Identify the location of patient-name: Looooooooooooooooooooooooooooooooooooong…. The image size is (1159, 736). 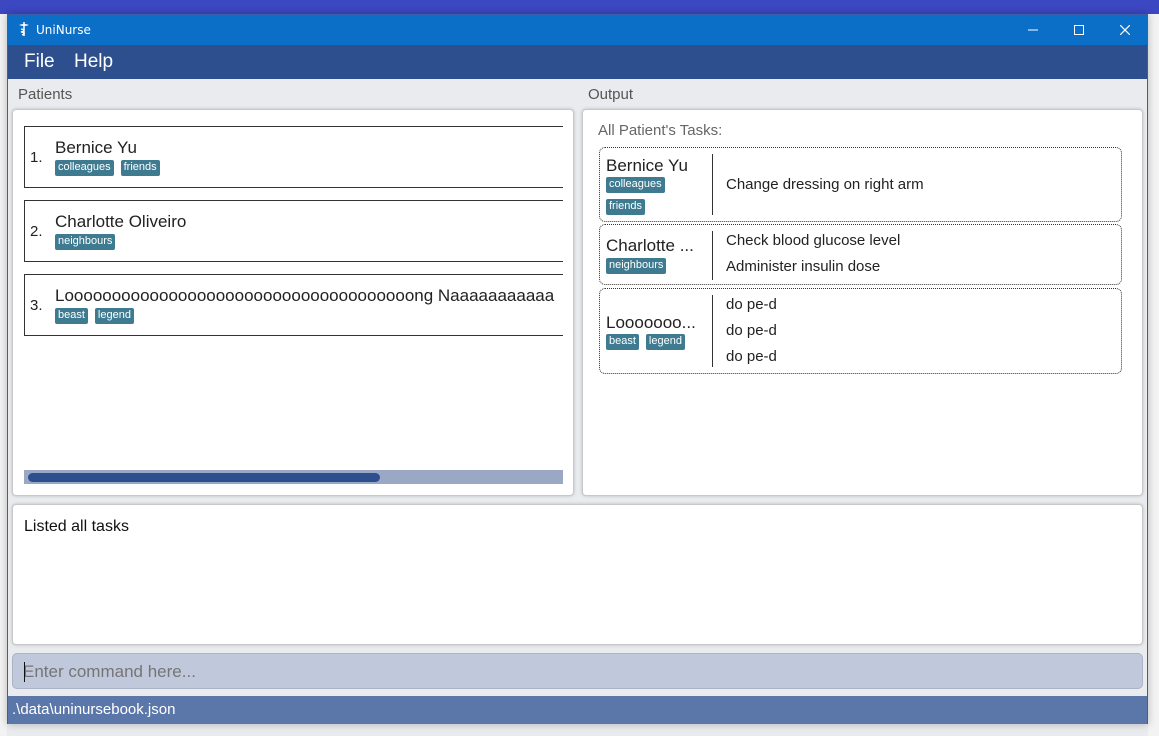
(305, 295).